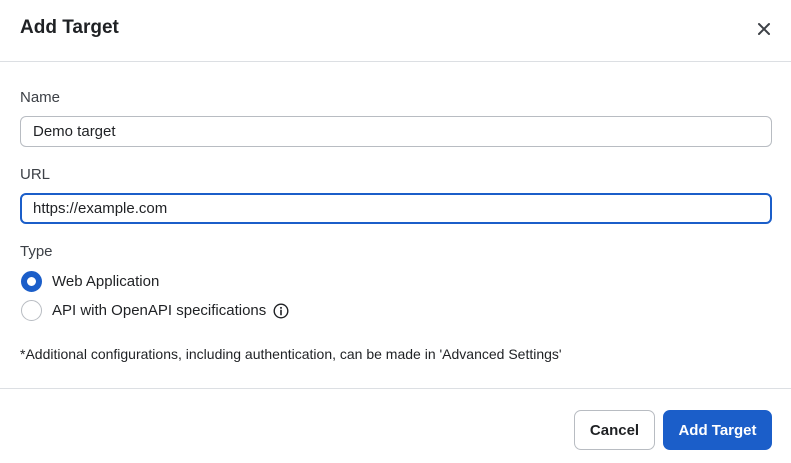  What do you see at coordinates (396, 131) in the screenshot?
I see `name-input` at bounding box center [396, 131].